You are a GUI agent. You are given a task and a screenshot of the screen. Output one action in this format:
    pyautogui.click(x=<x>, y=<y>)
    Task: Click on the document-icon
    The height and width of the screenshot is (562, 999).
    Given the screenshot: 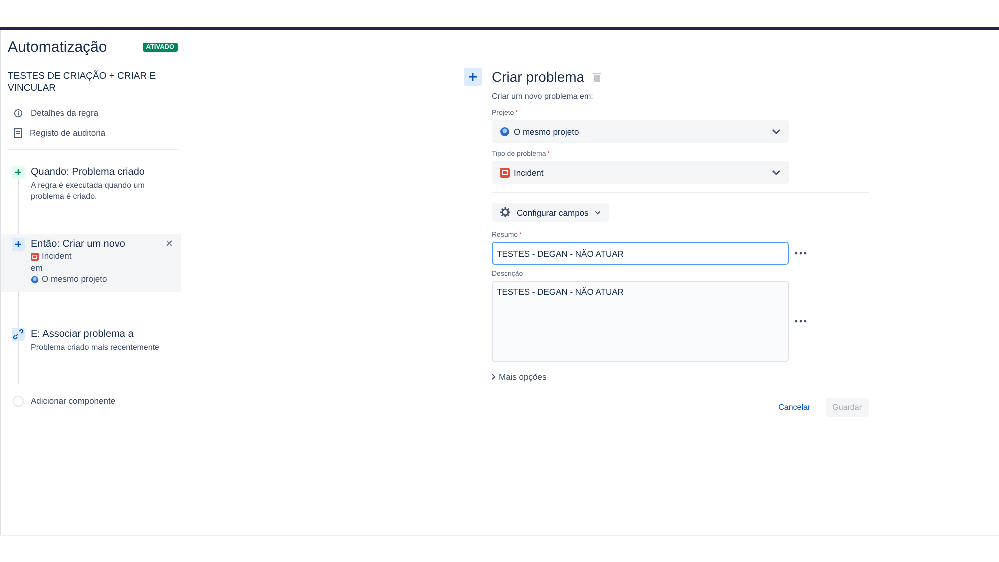 What is the action you would take?
    pyautogui.click(x=18, y=133)
    